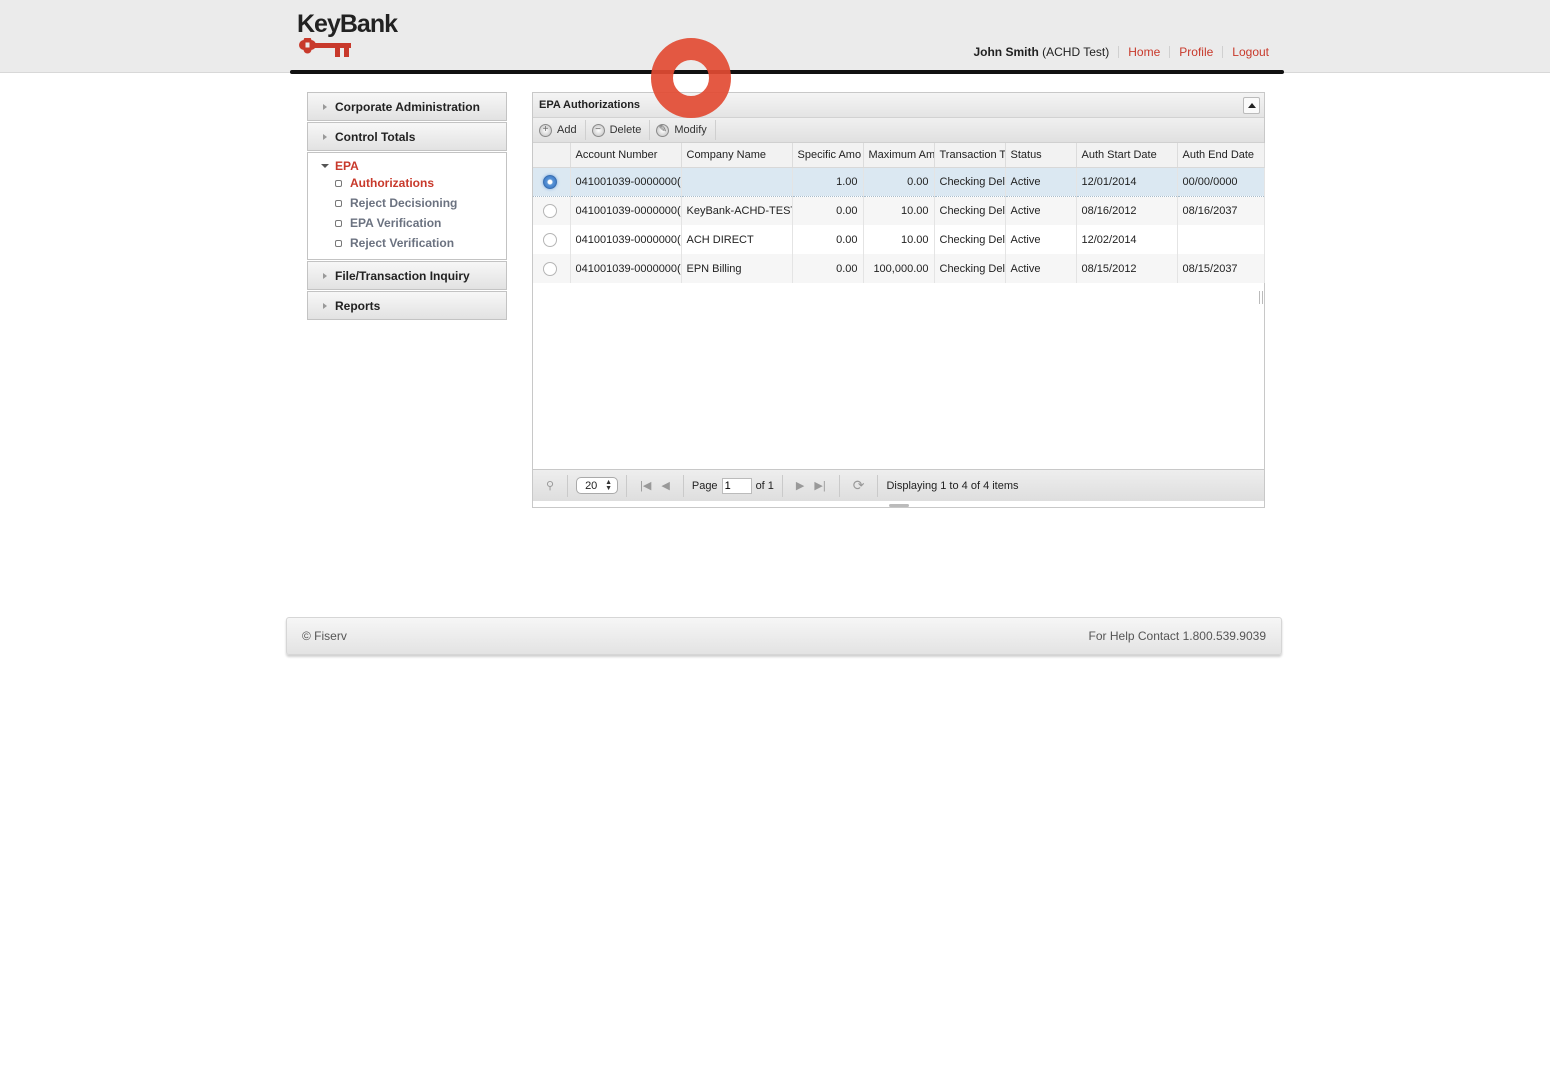 This screenshot has width=1550, height=1087. I want to click on nav-next-last: ▶ ▶|, so click(811, 485).